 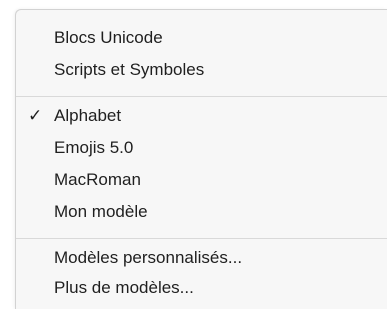 What do you see at coordinates (201, 38) in the screenshot?
I see `menu-item-blocs-unicode: Blocs Unicode` at bounding box center [201, 38].